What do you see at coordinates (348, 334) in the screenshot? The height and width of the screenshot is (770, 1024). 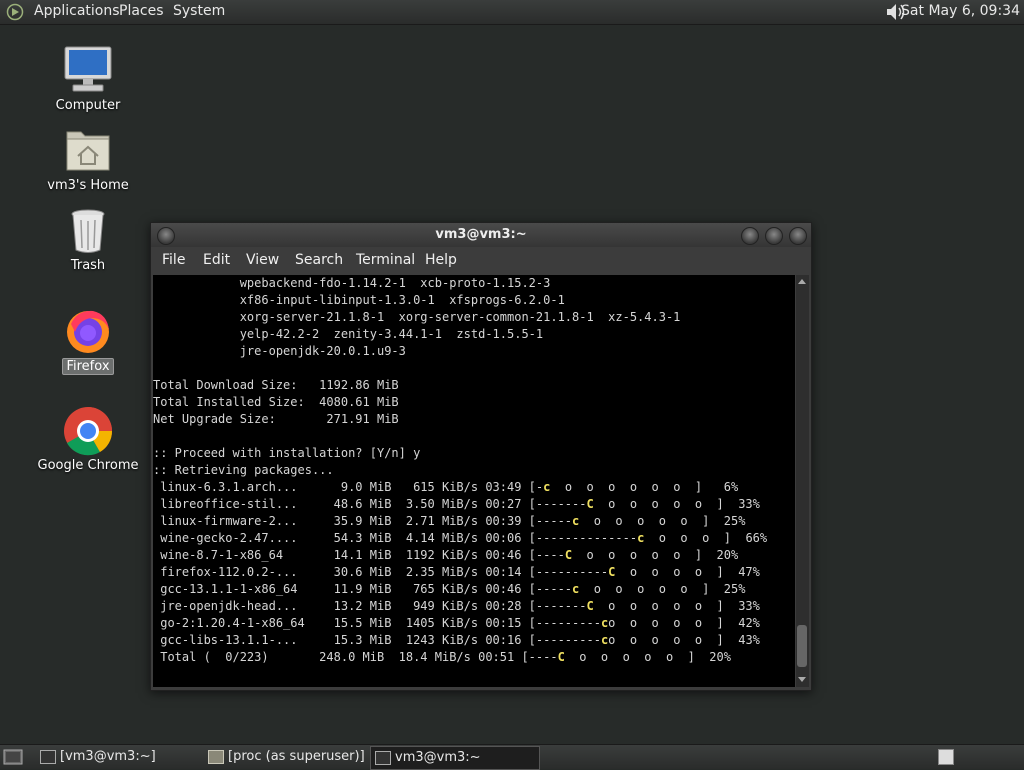 I see `terminal-line: yelp-42.2-2 zenity-3.44.1-1 zstd-1.5.5-1` at bounding box center [348, 334].